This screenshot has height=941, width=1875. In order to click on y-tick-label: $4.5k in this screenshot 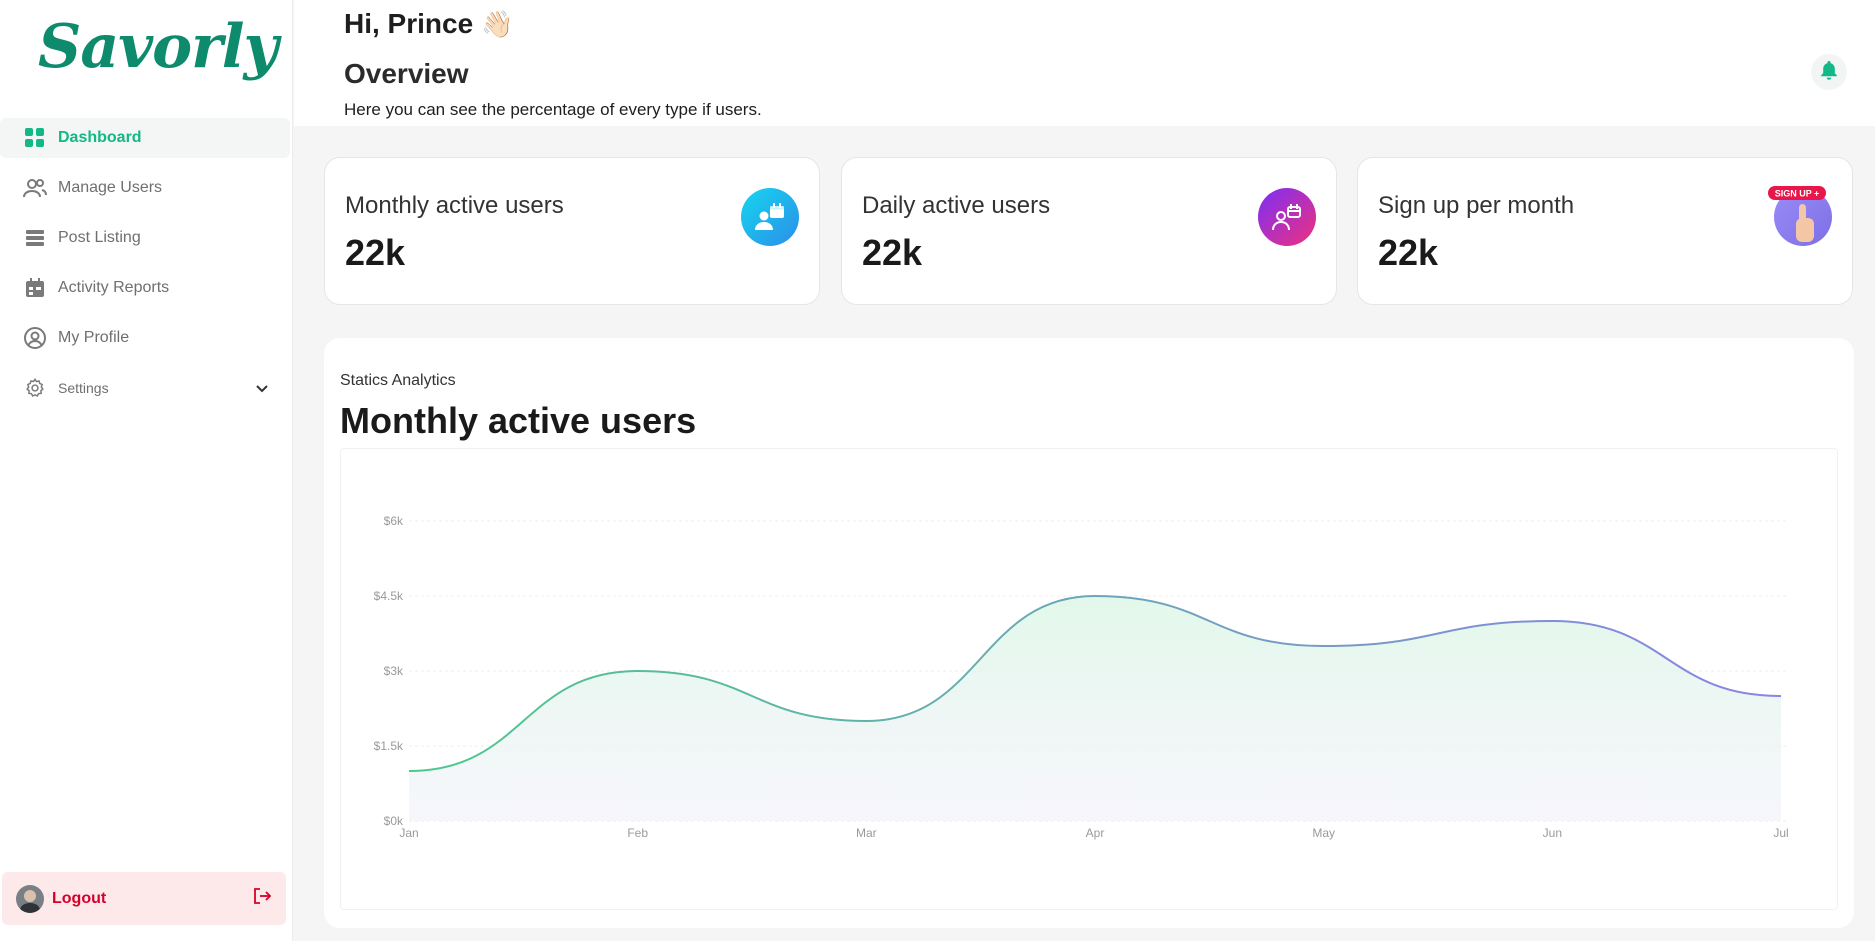, I will do `click(389, 596)`.